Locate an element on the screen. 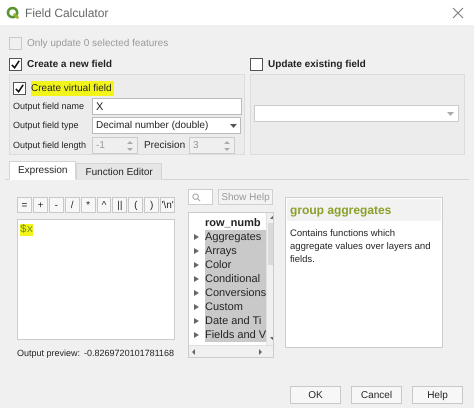 Image resolution: width=474 pixels, height=408 pixels. help-text: Contains functions which aggregate values over layers and fields. is located at coordinates (360, 246).